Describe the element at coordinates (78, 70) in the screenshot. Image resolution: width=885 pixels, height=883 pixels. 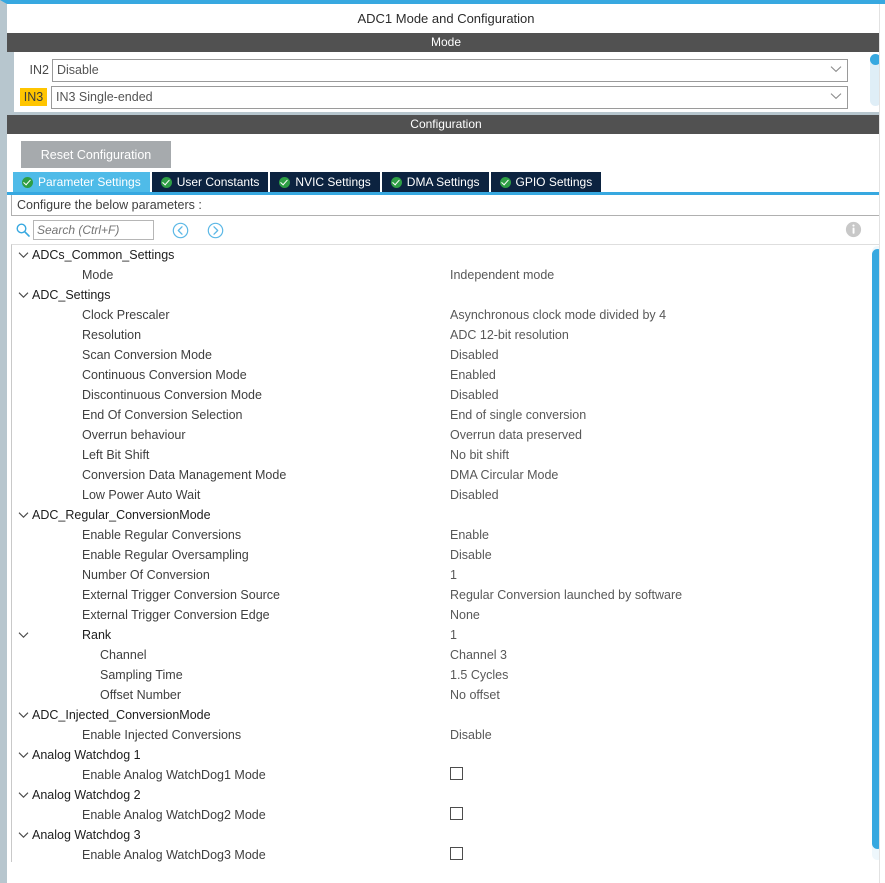
I see `mode-select-value: Disable` at that location.